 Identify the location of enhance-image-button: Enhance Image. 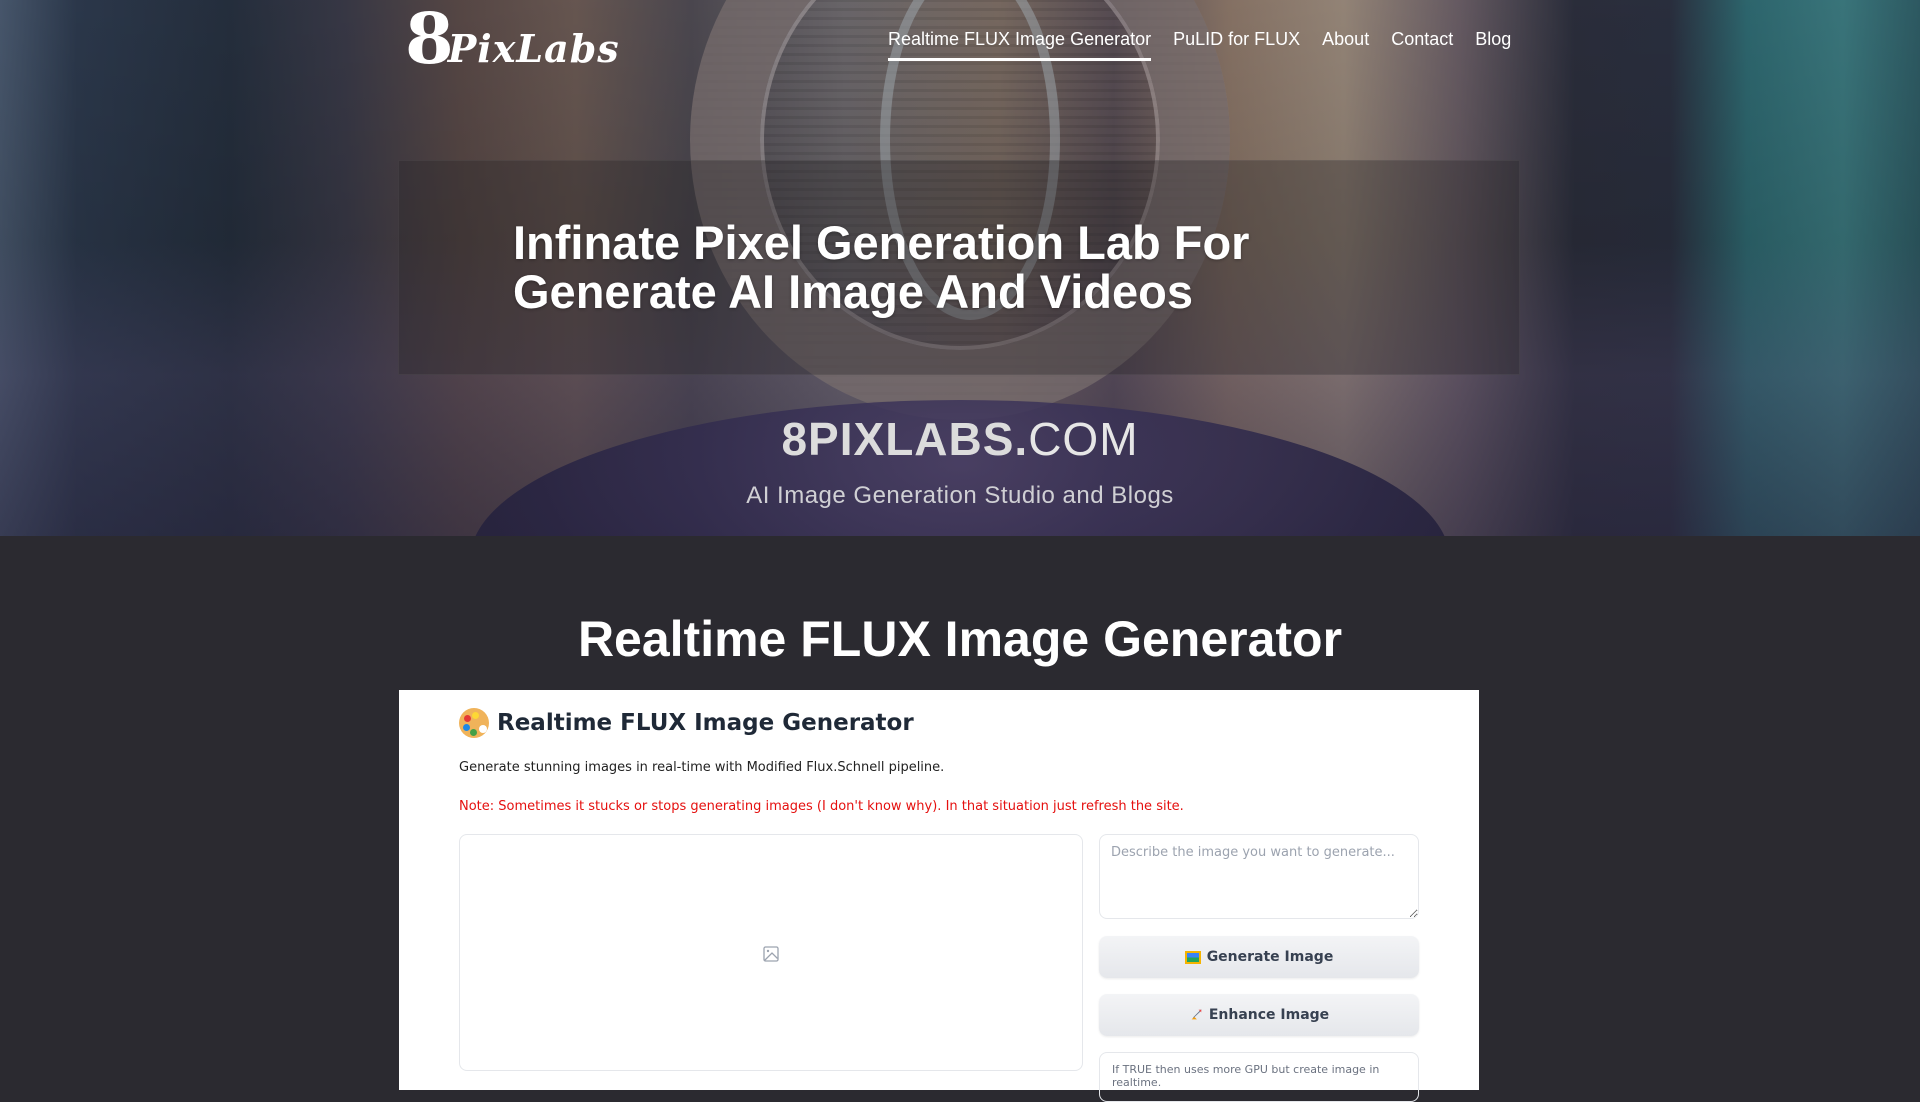
(1259, 1015).